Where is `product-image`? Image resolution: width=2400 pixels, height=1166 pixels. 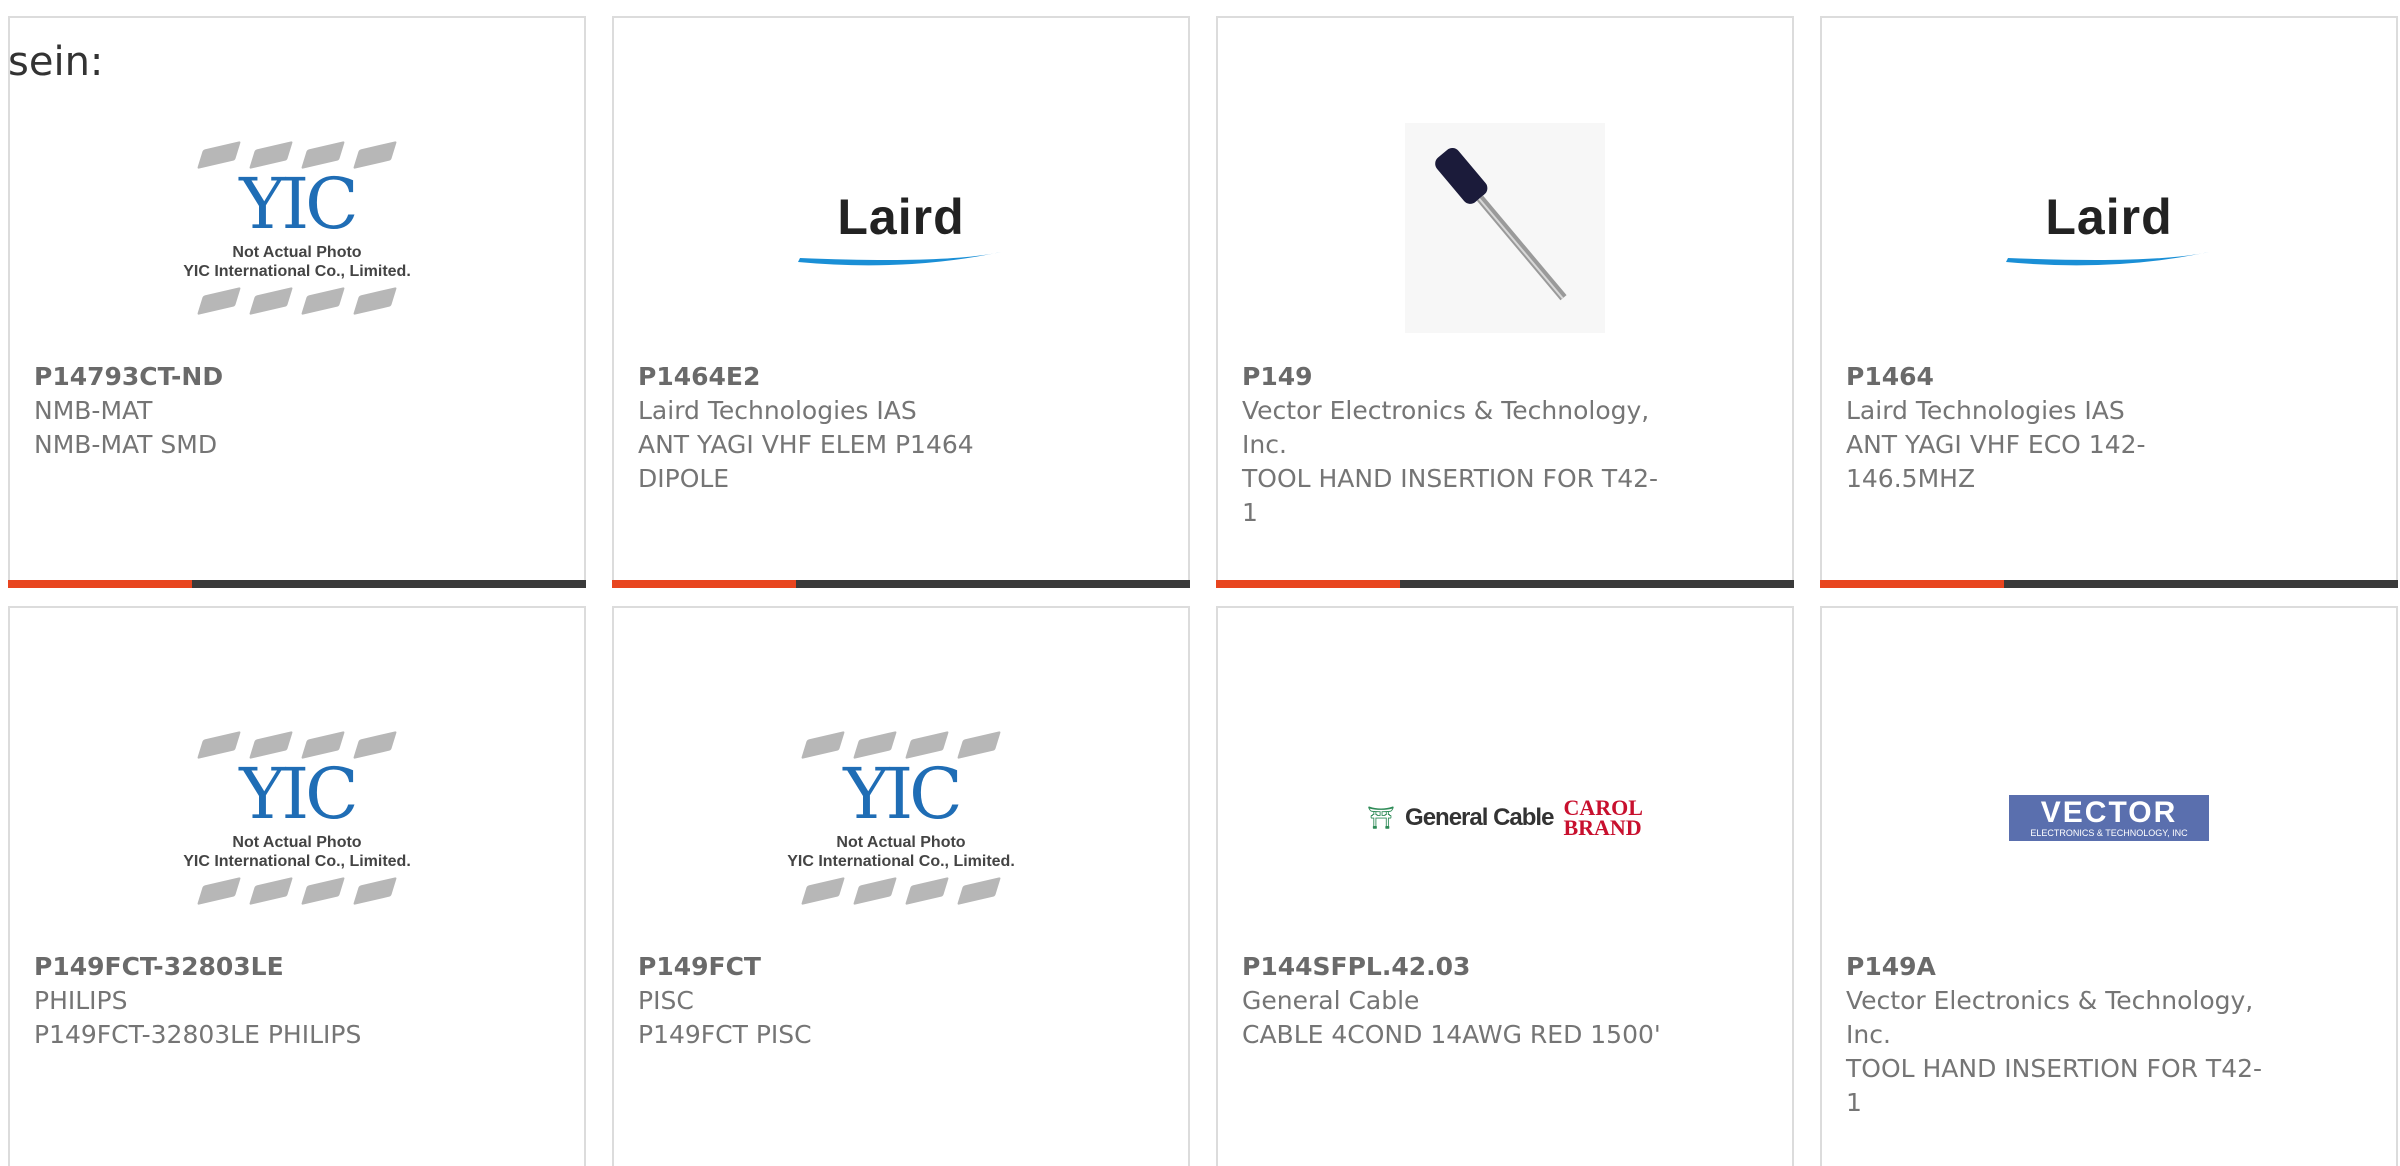
product-image is located at coordinates (1505, 228).